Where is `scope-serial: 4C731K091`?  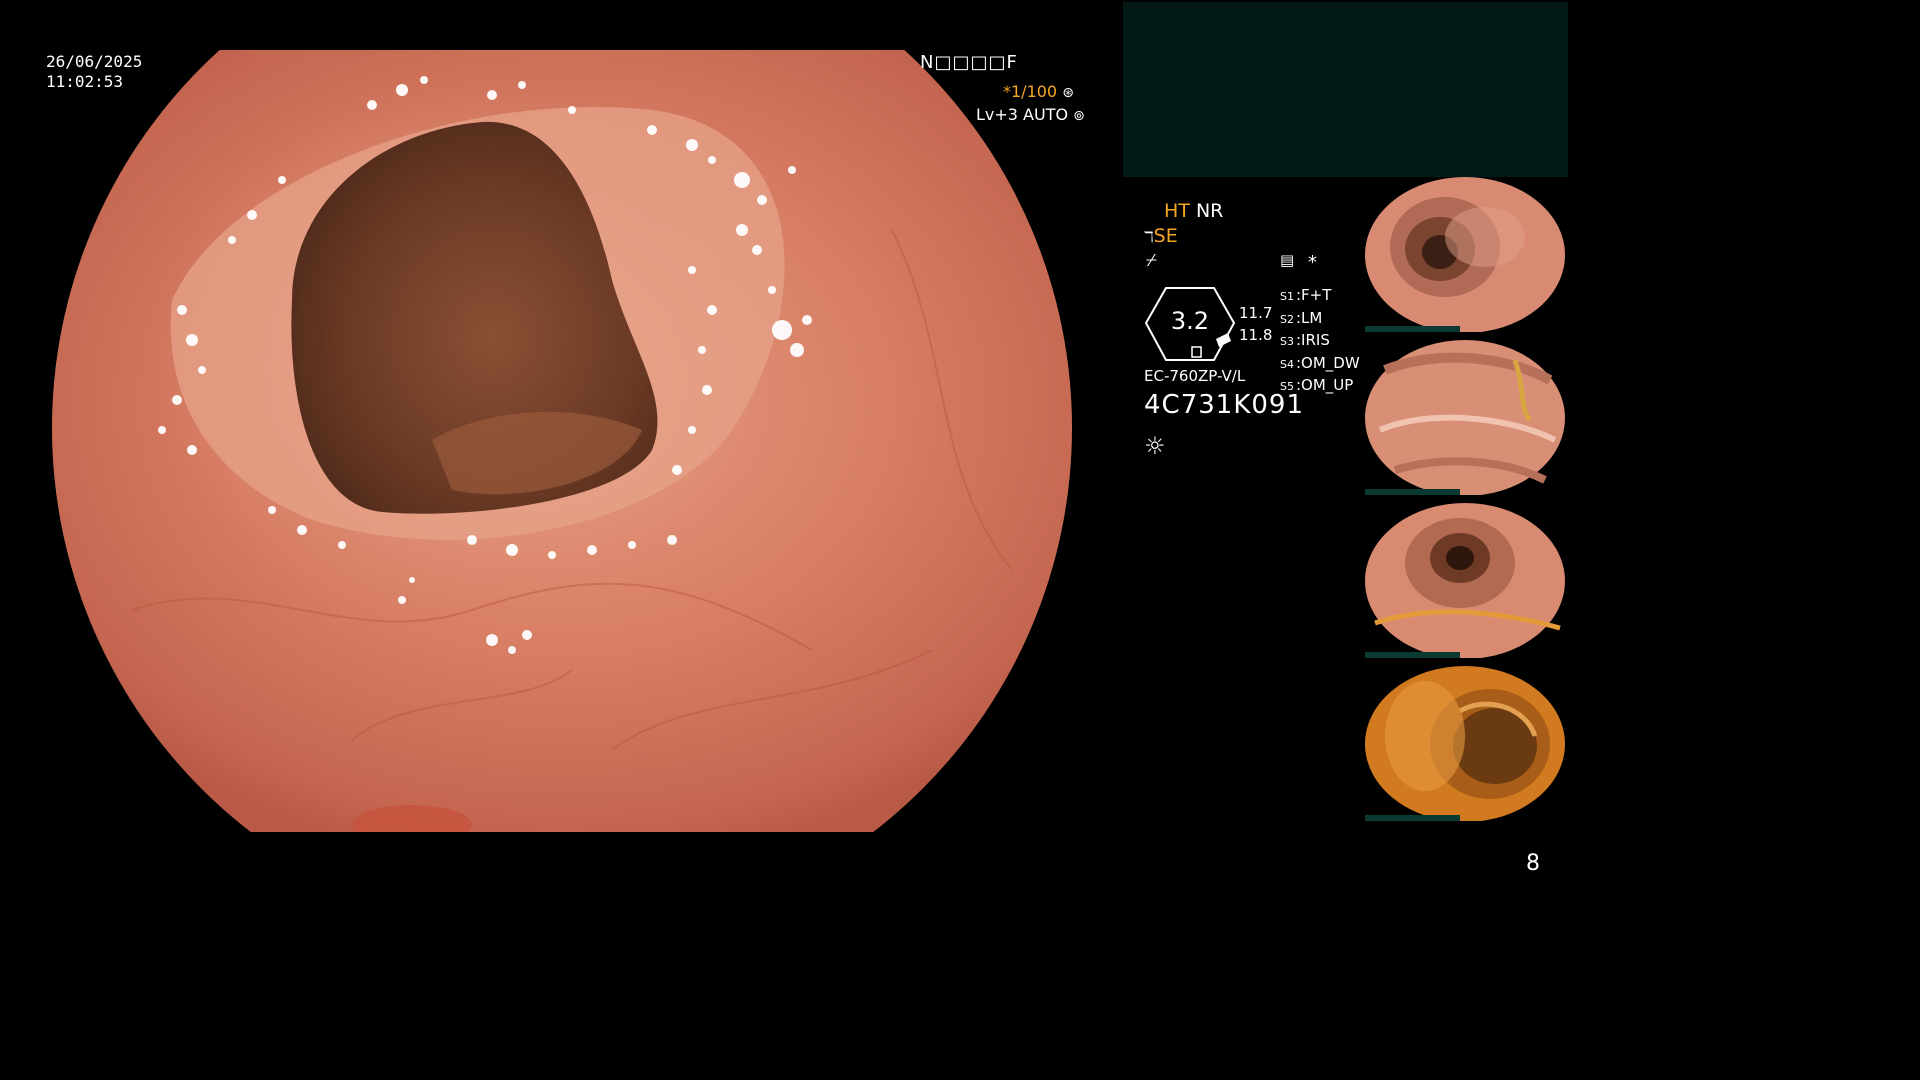
scope-serial: 4C731K091 is located at coordinates (1224, 405).